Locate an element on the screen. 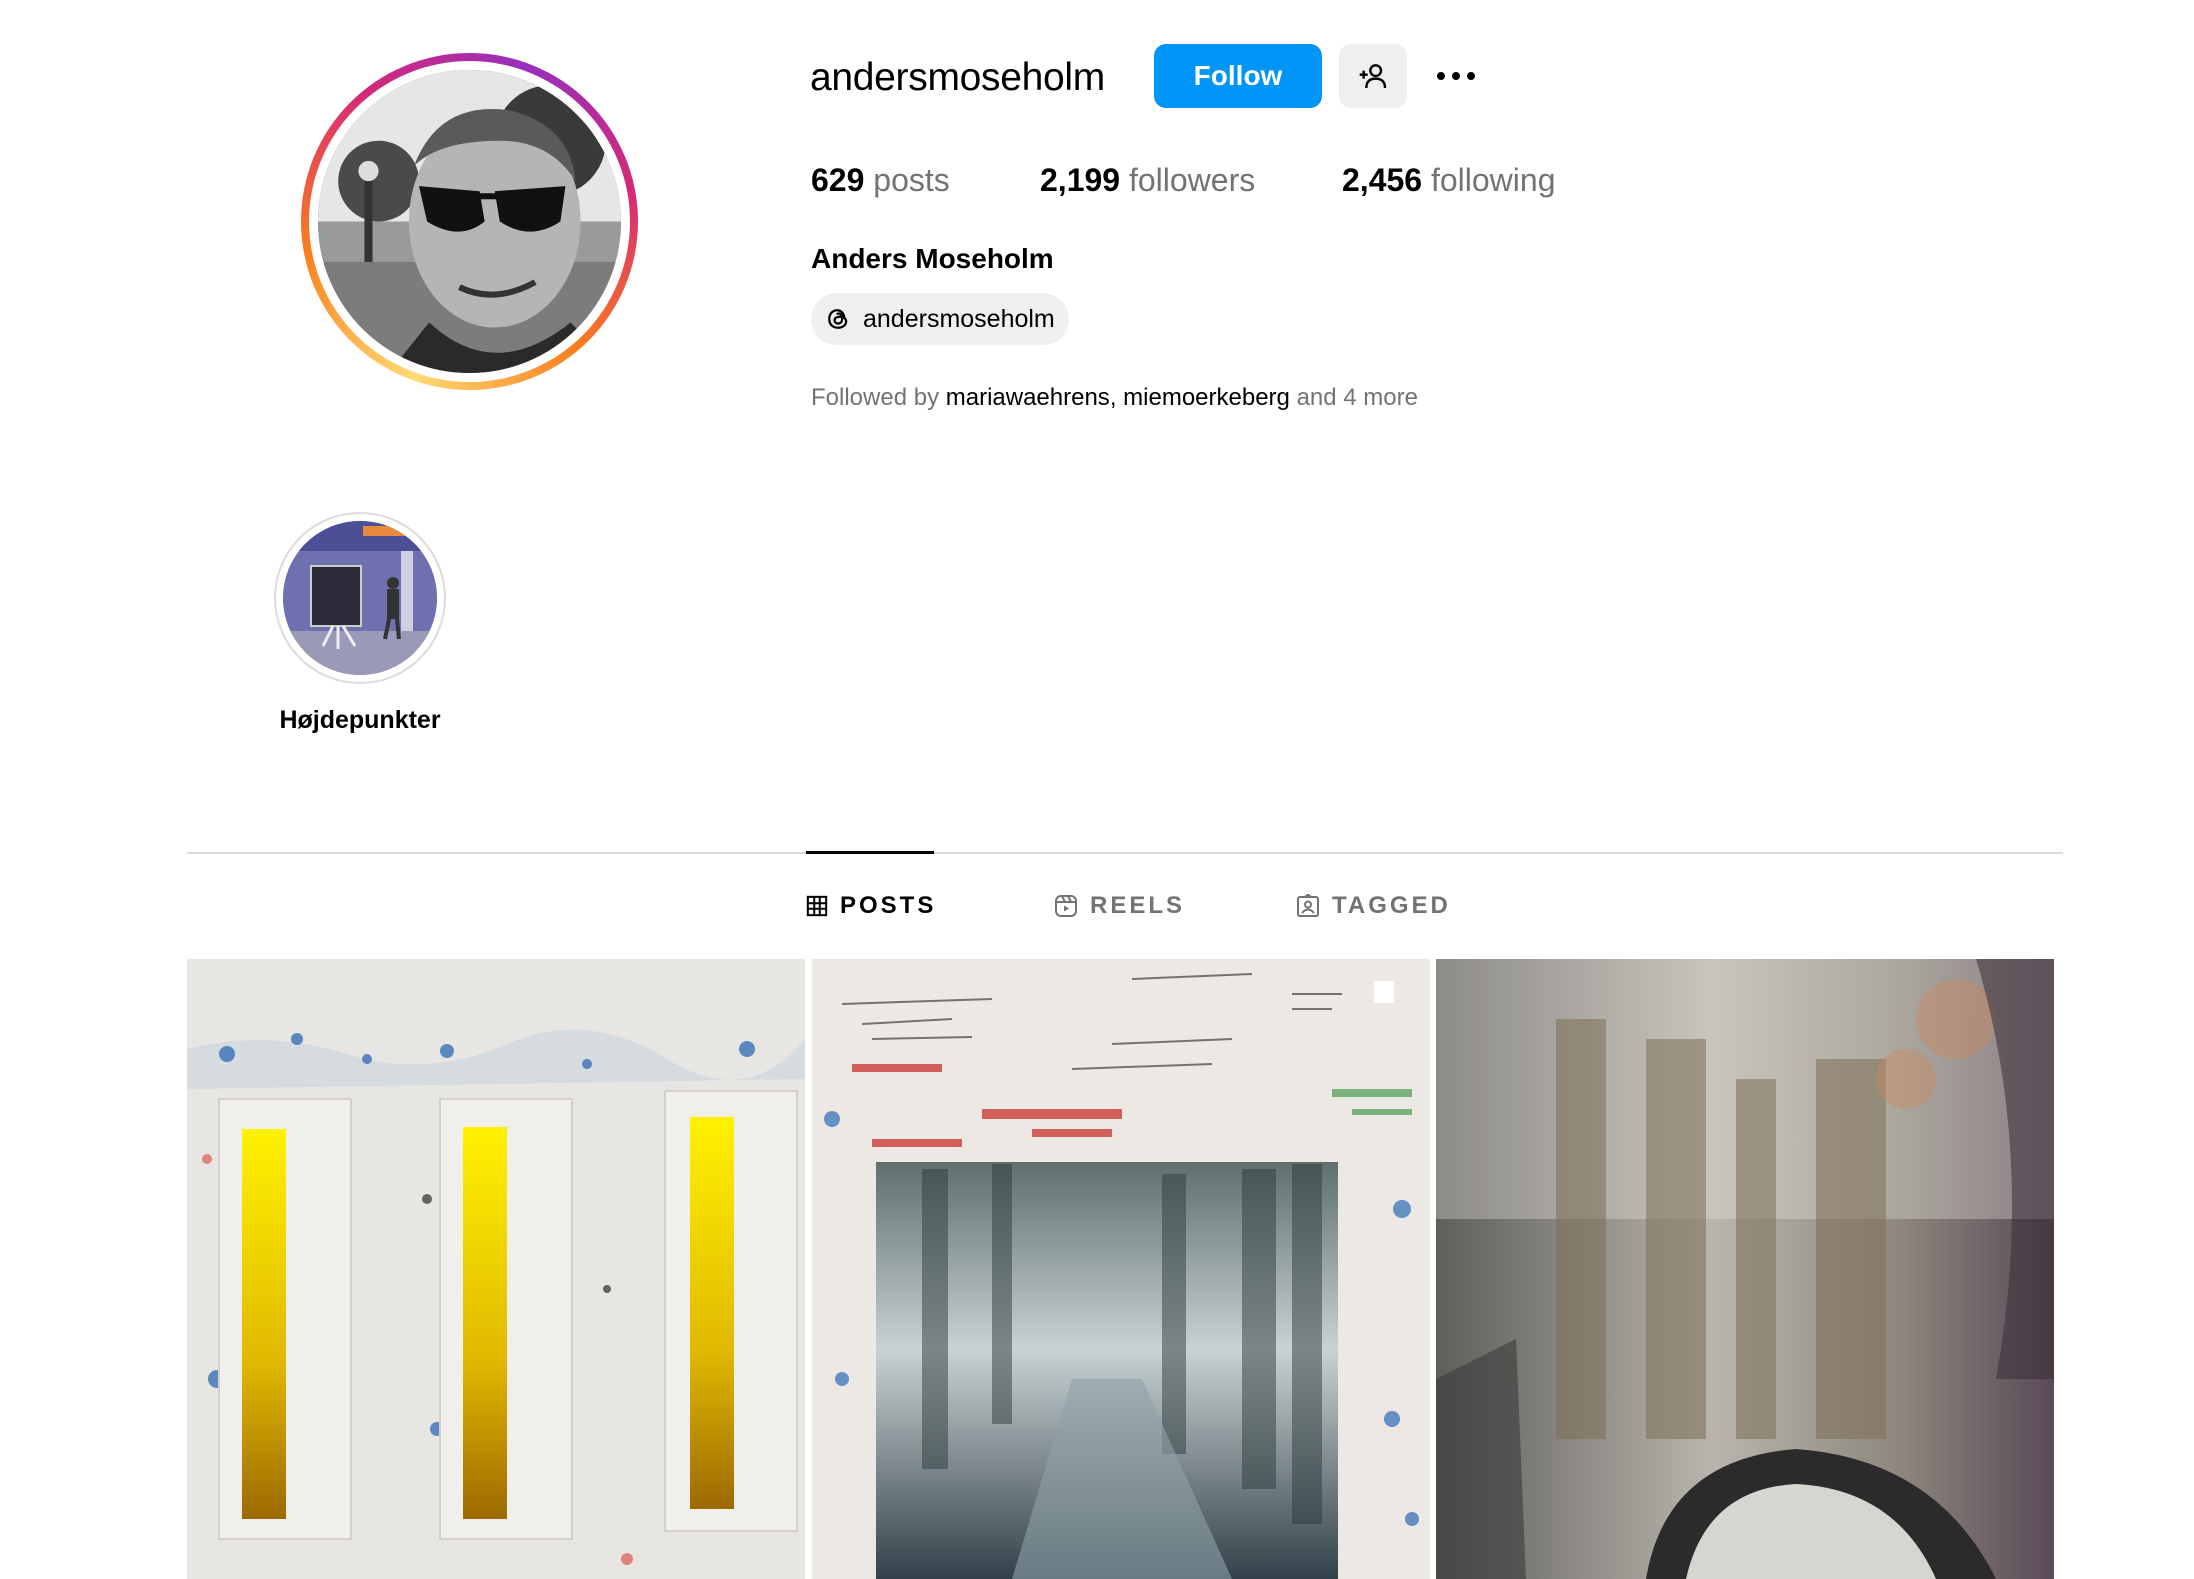 Image resolution: width=2194 pixels, height=1579 pixels. threads-handle: andersmoseholm is located at coordinates (959, 318).